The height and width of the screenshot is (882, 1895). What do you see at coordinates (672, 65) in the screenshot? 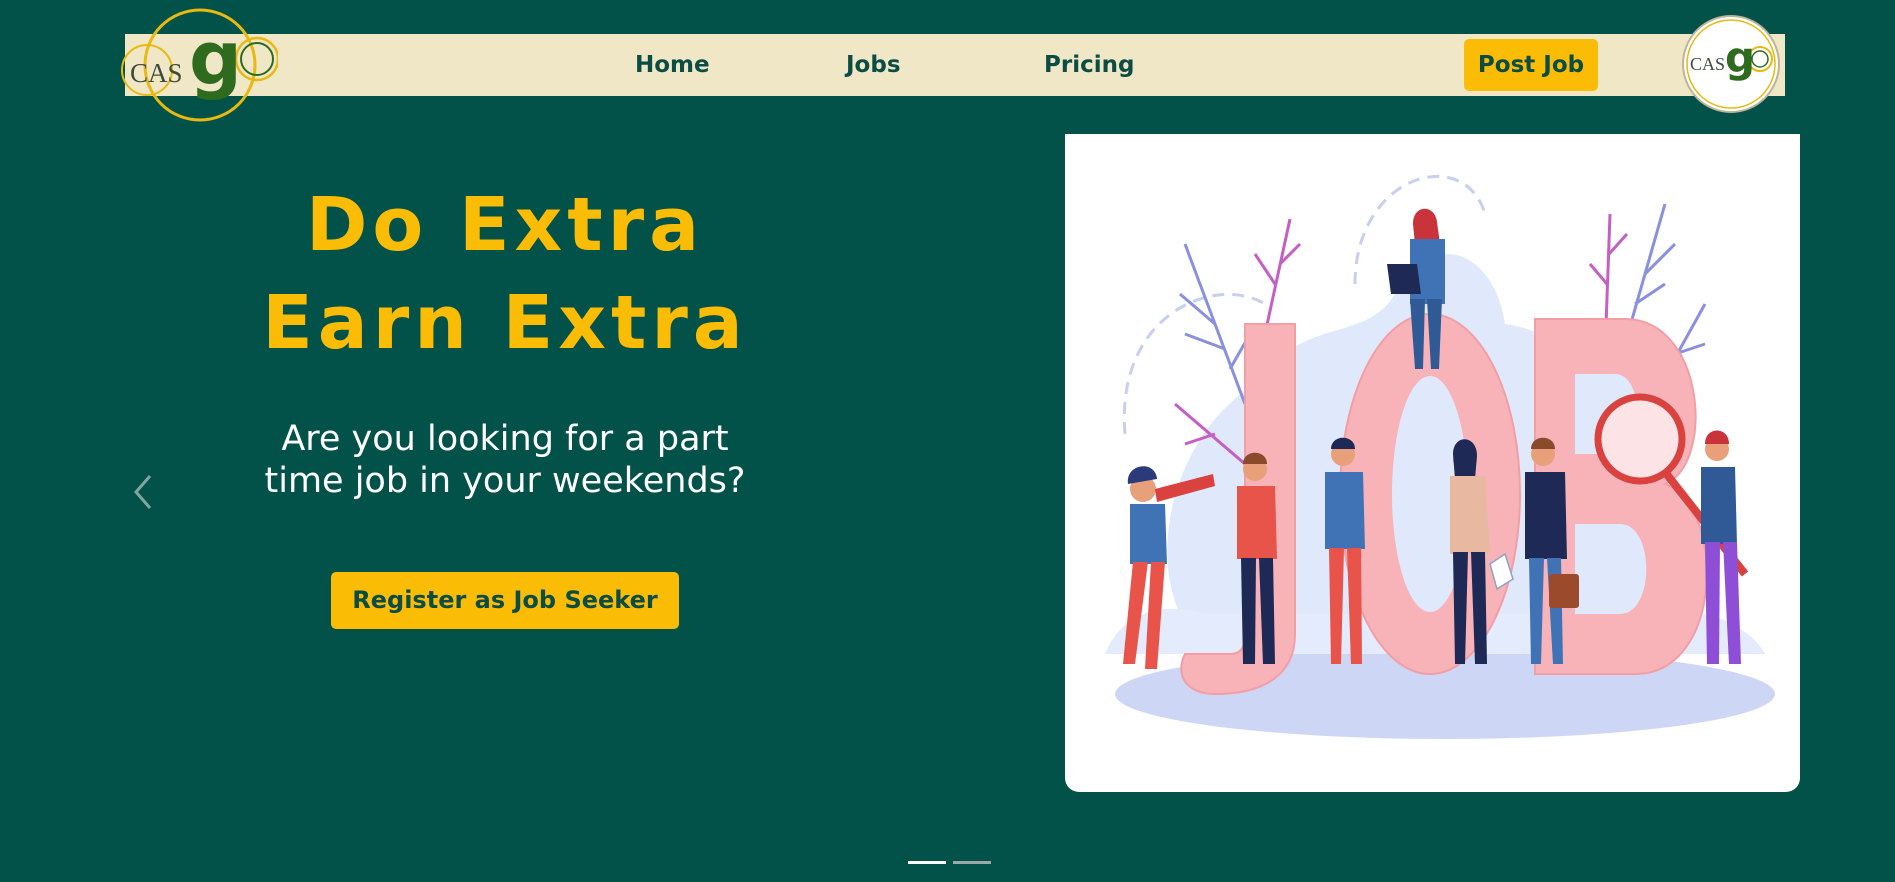
I see `nav-home-link: Home` at bounding box center [672, 65].